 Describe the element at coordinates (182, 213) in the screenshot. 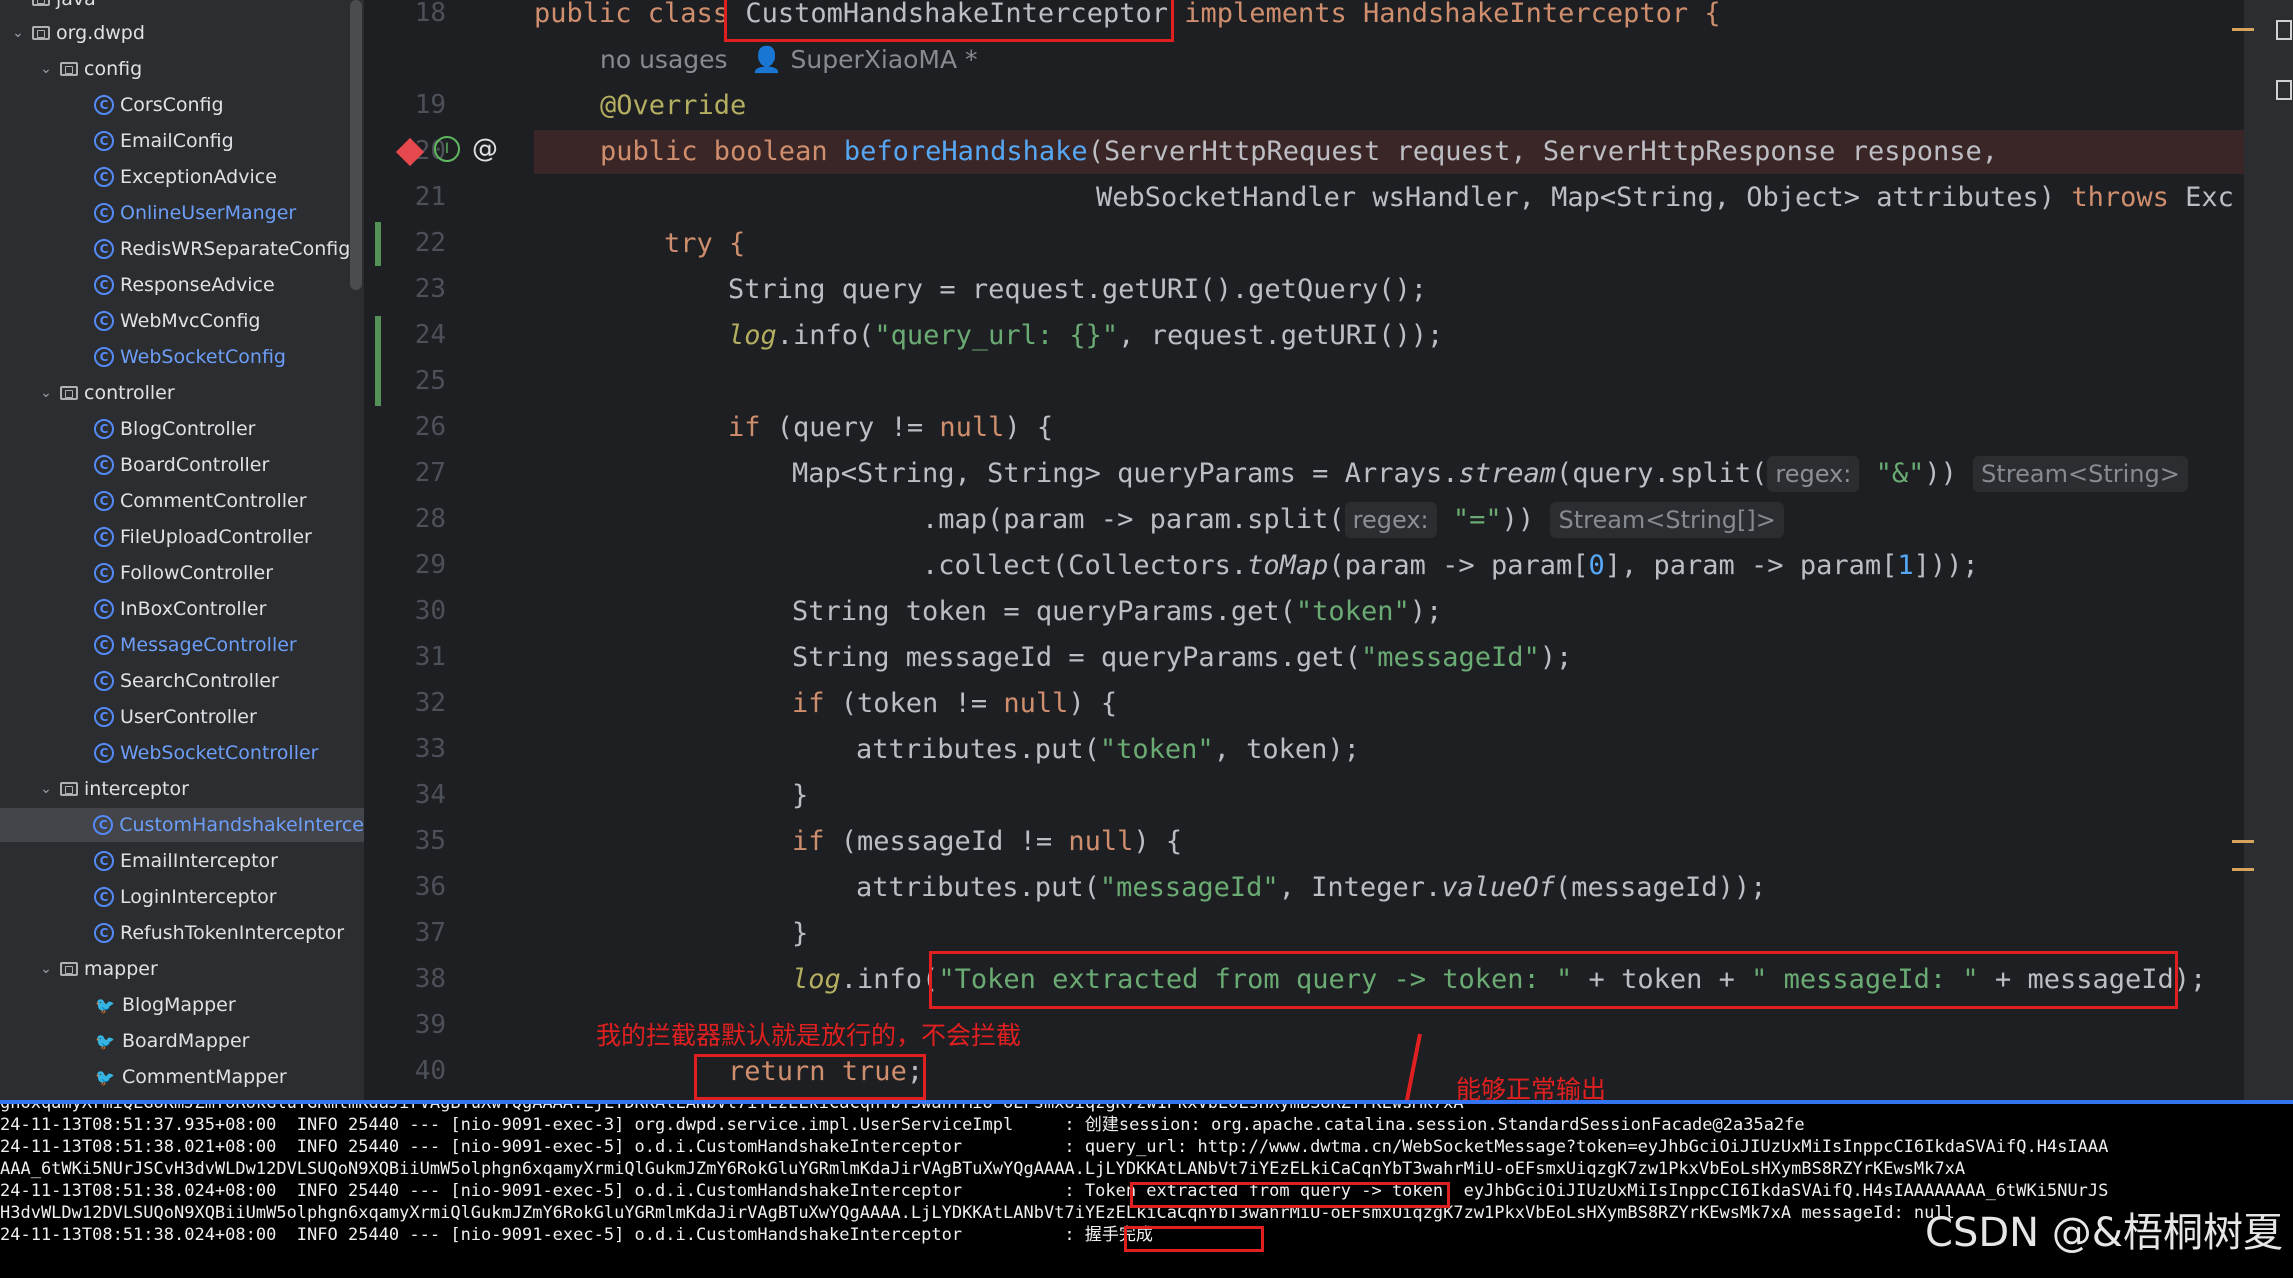

I see `tree-item: C OnlineUserManger` at that location.